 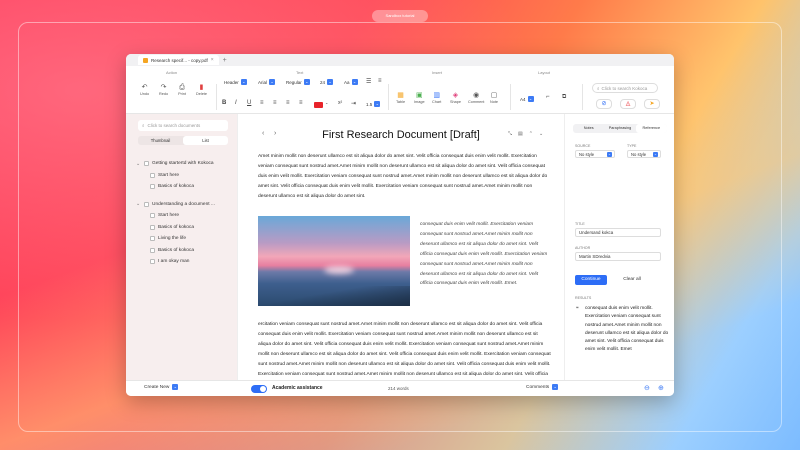 What do you see at coordinates (225, 60) in the screenshot?
I see `add-tab-icon: +` at bounding box center [225, 60].